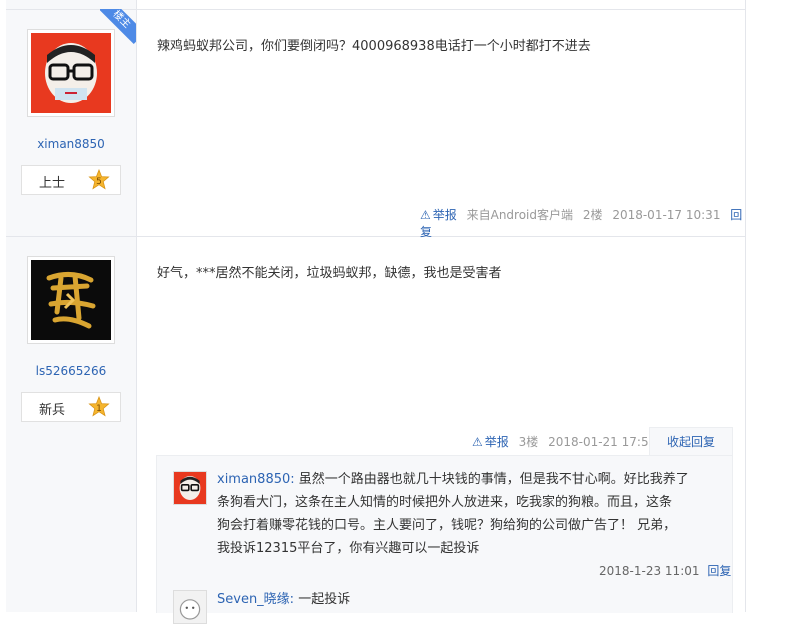 The height and width of the screenshot is (624, 796). I want to click on post-tail: ⚠ 举报 3楼 2018-01-21 17:58, so click(564, 441).